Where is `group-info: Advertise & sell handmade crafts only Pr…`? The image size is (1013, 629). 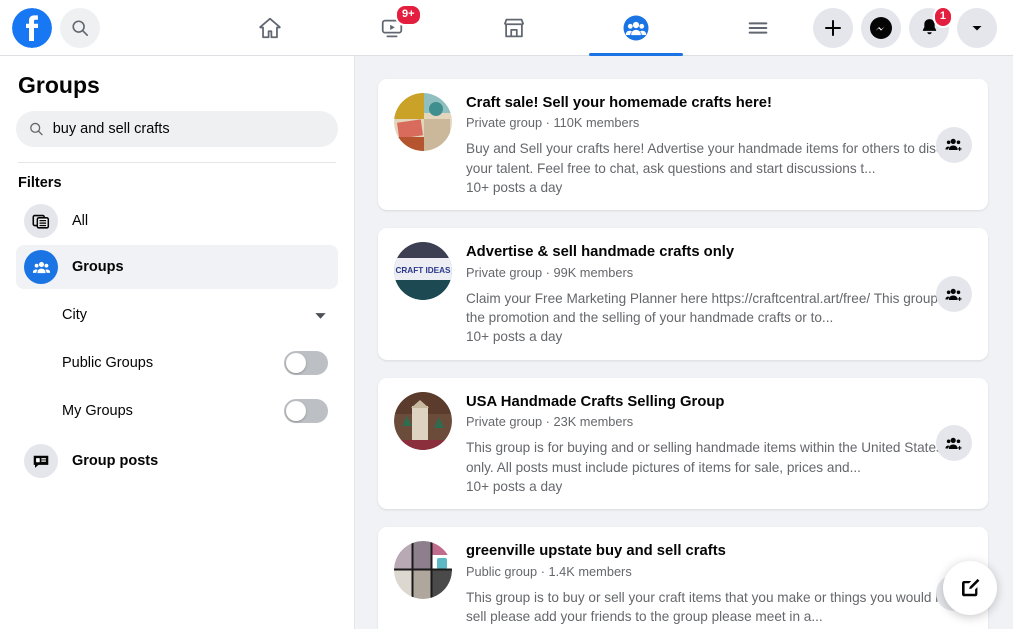 group-info: Advertise & sell handmade crafts only Pr… is located at coordinates (719, 294).